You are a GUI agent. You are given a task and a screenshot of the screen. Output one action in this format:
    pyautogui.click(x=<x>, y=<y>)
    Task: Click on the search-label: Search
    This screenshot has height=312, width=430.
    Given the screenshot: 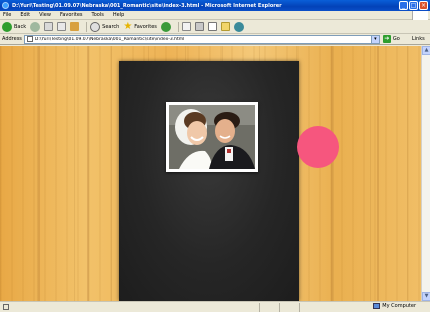 What is the action you would take?
    pyautogui.click(x=111, y=26)
    